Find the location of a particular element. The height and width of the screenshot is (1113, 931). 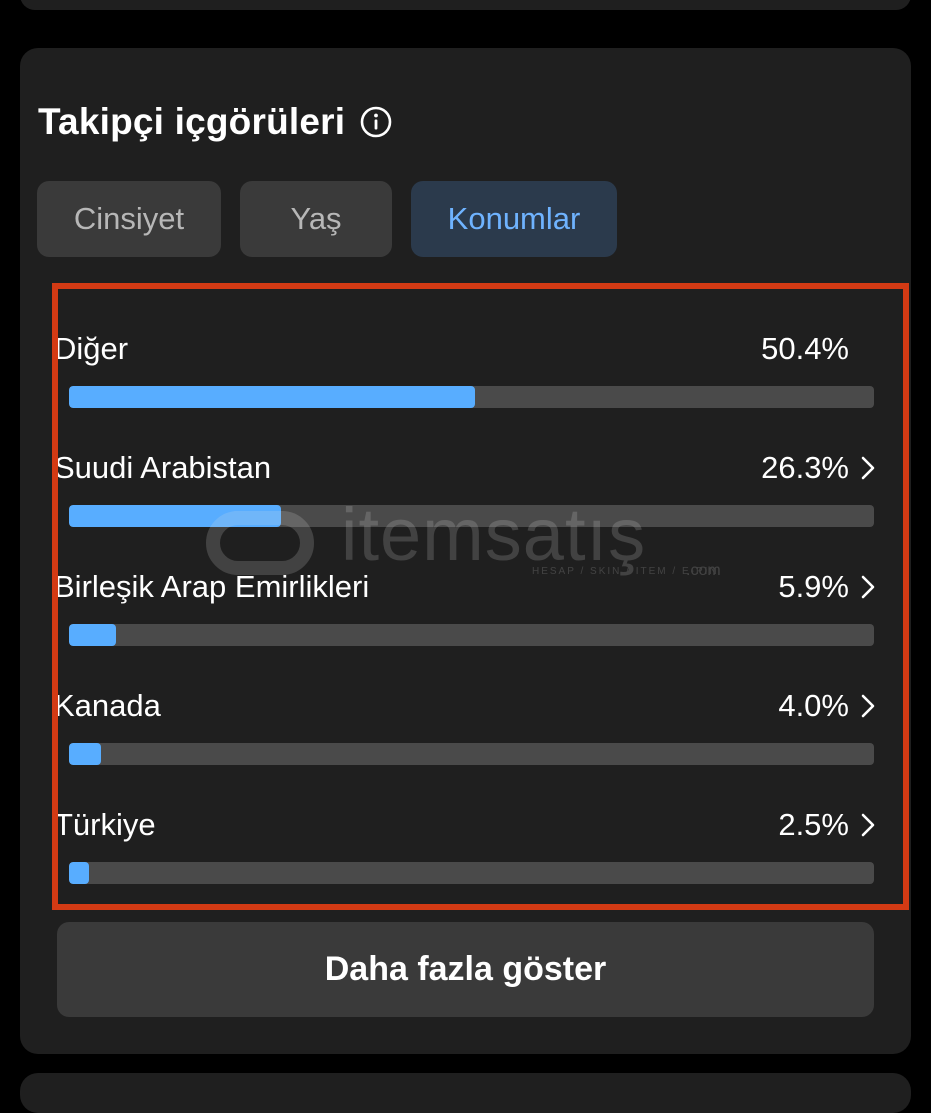

previous-card is located at coordinates (465, 5).